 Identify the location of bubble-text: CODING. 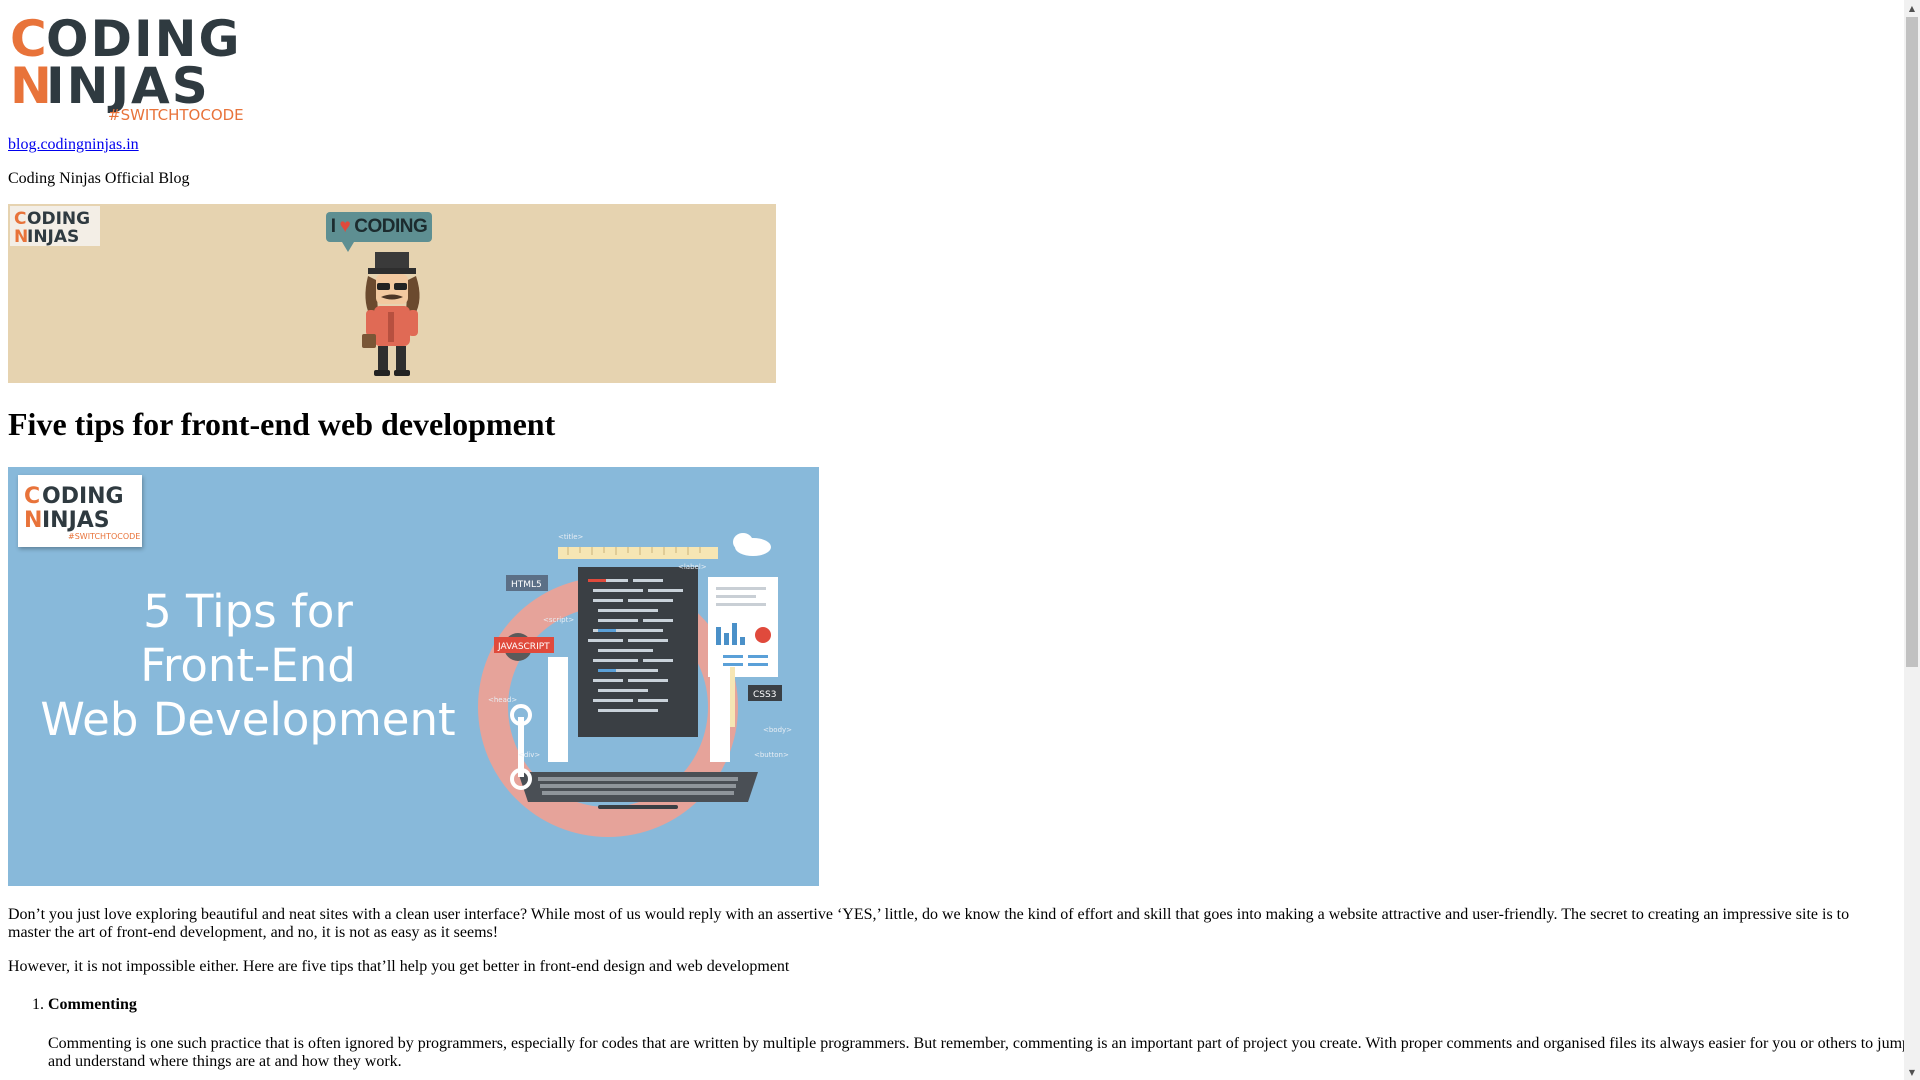
(391, 226).